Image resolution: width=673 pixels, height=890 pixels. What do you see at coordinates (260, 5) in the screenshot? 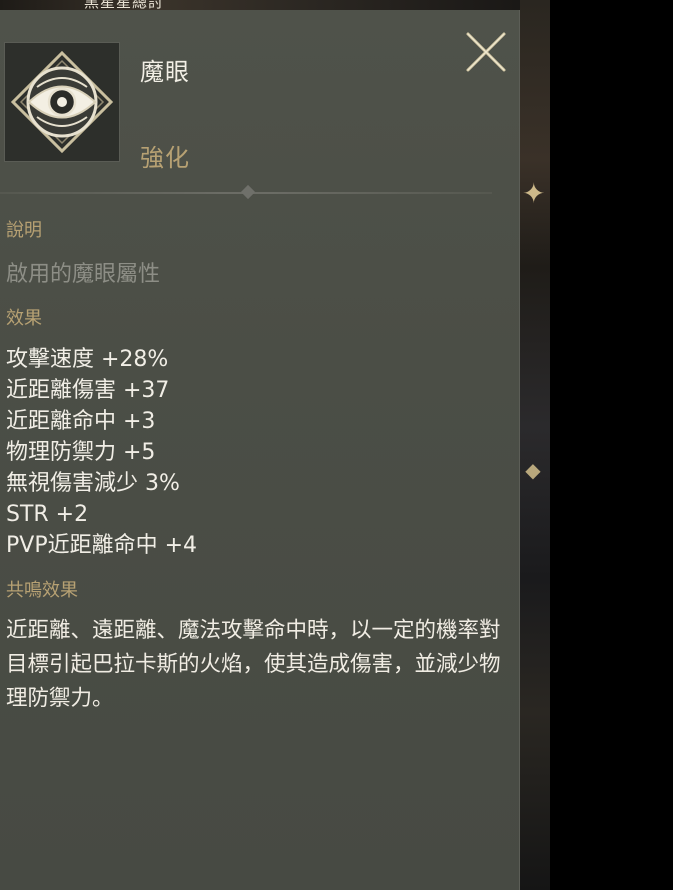
I see `background-header: 黑星星總討` at bounding box center [260, 5].